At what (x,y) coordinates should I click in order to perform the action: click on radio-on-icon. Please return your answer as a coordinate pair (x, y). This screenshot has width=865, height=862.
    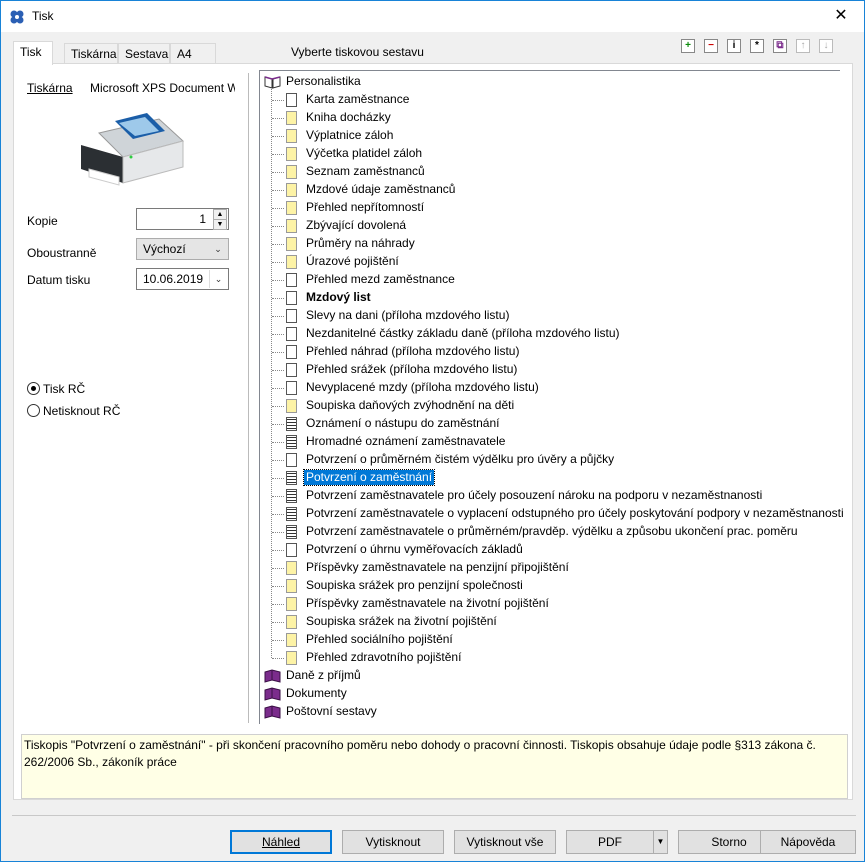
    Looking at the image, I should click on (33, 388).